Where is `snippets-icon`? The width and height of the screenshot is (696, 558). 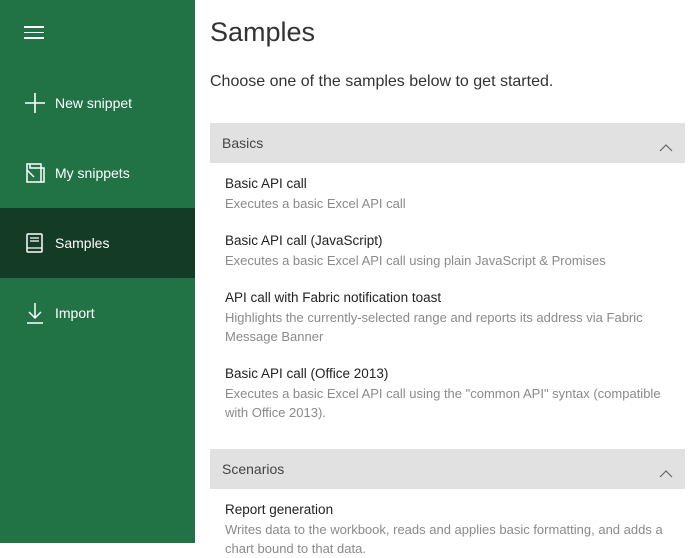
snippets-icon is located at coordinates (35, 173).